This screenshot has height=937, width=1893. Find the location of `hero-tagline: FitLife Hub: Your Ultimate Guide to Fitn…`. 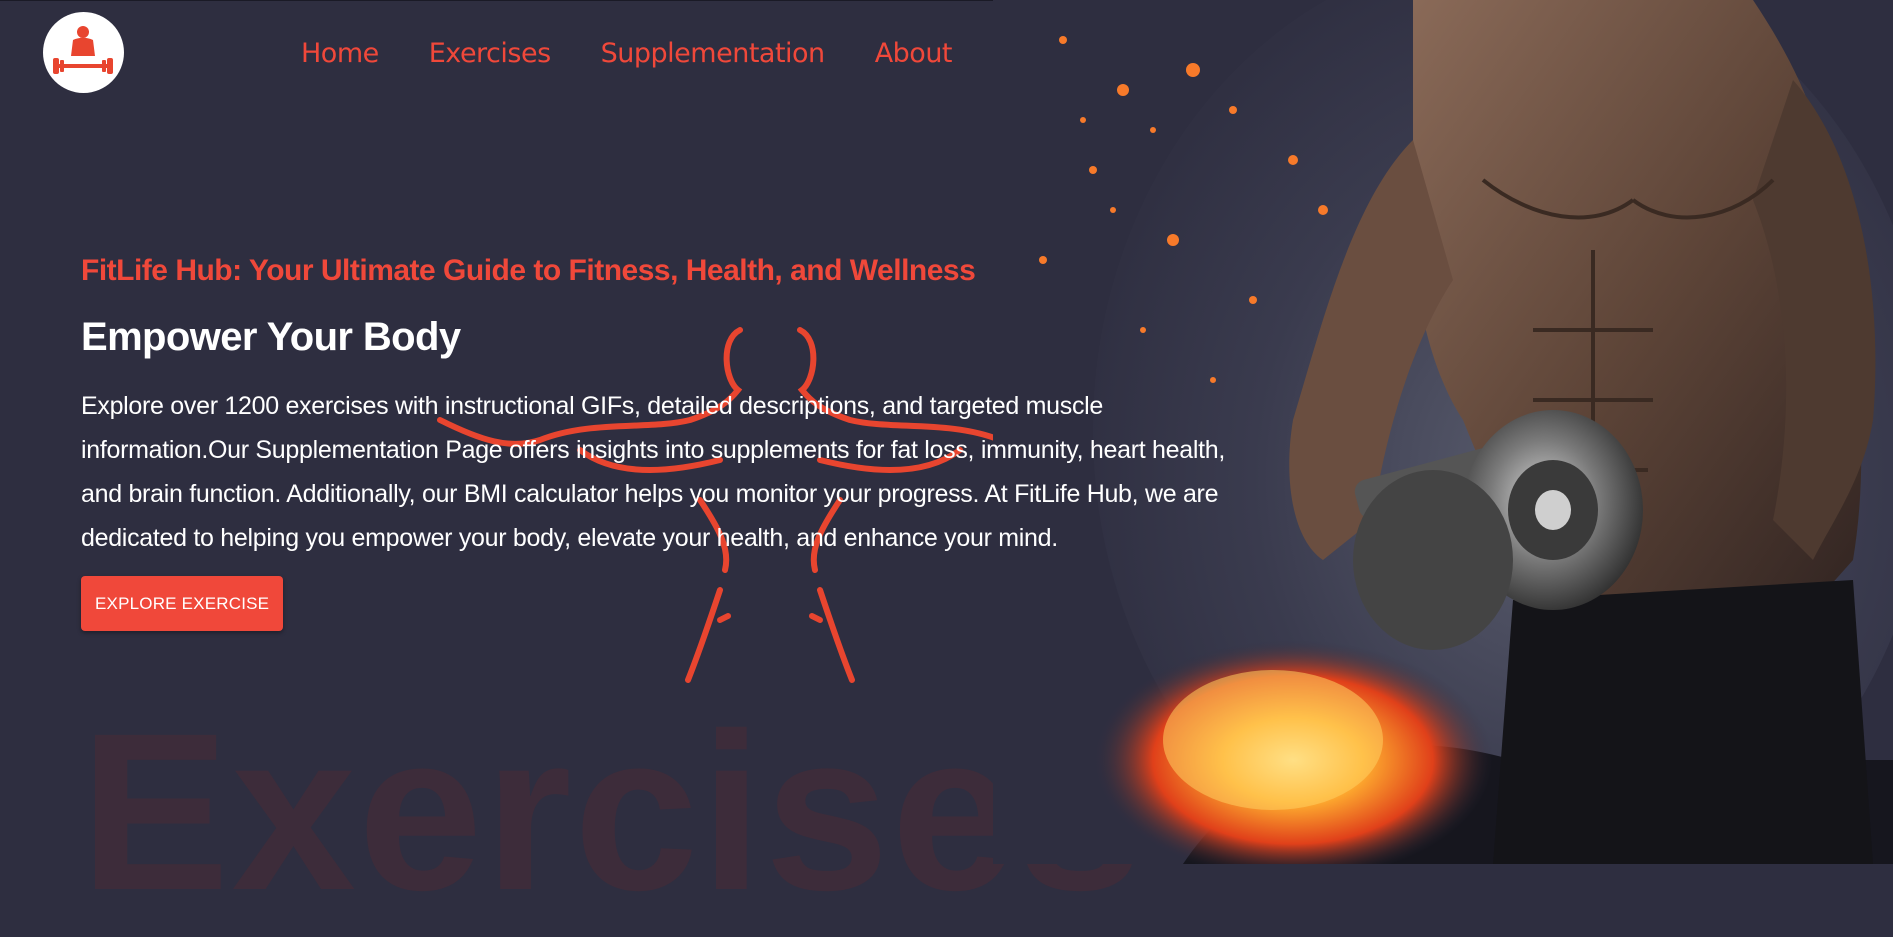

hero-tagline: FitLife Hub: Your Ultimate Guide to Fitn… is located at coordinates (528, 270).